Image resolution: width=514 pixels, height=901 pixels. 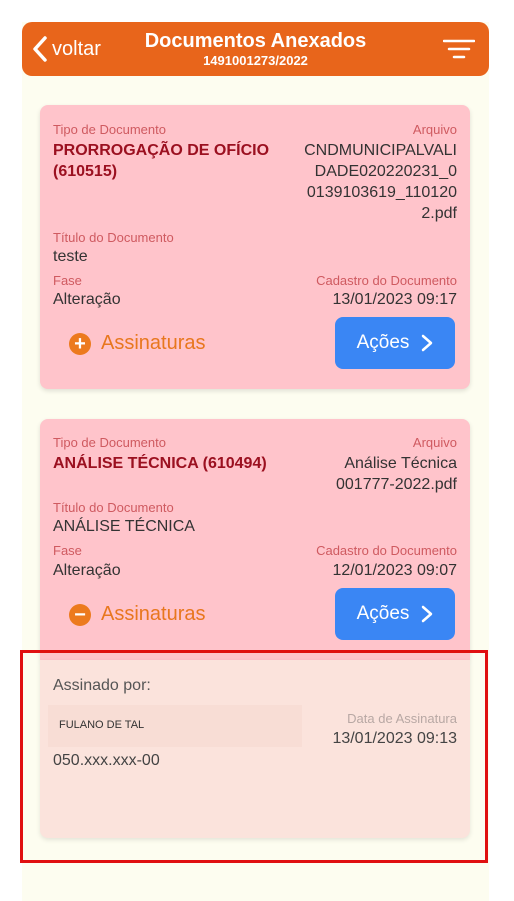 I want to click on arquivo-value-line: 001777-2022.pdf, so click(x=396, y=484).